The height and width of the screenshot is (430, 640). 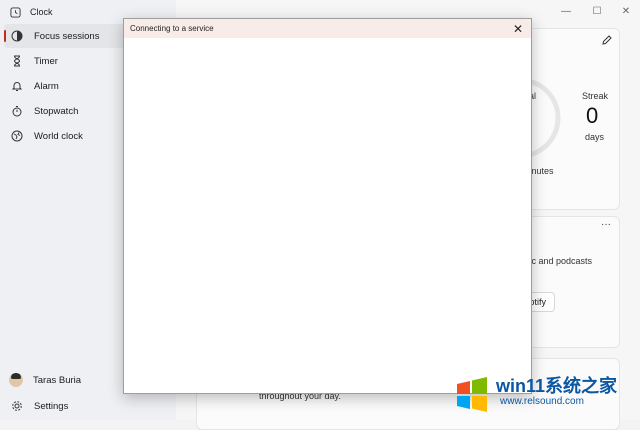 I want to click on app-title: Clock, so click(x=31, y=12).